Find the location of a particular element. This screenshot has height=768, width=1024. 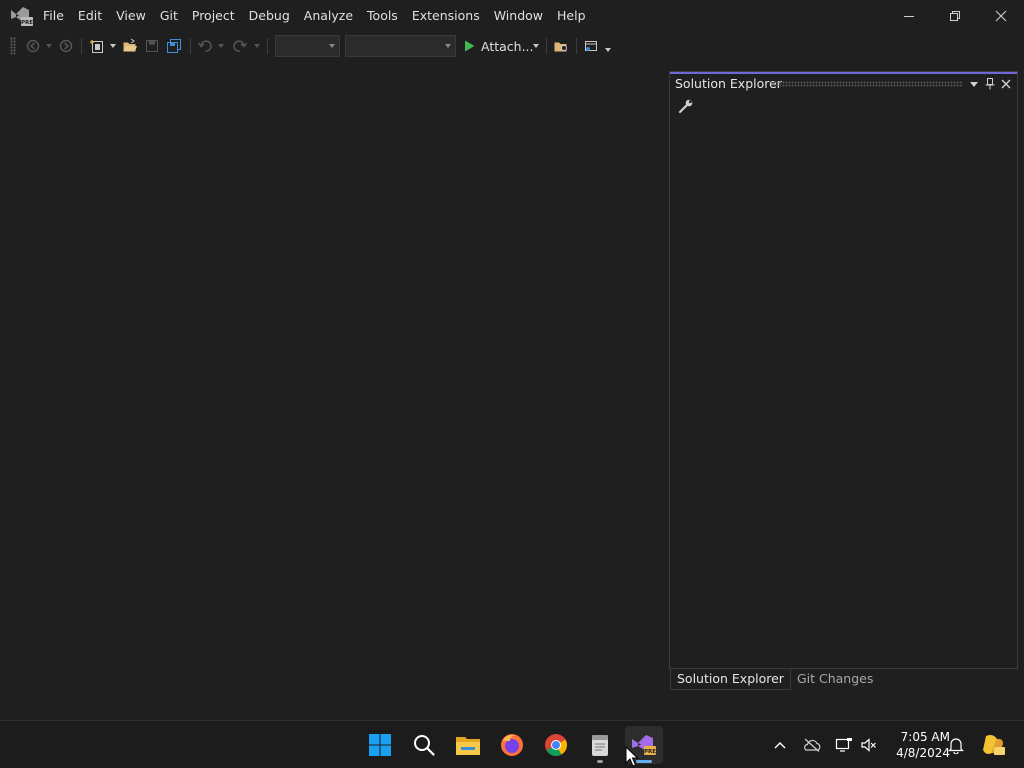

show-hidden-icons-button is located at coordinates (780, 745).